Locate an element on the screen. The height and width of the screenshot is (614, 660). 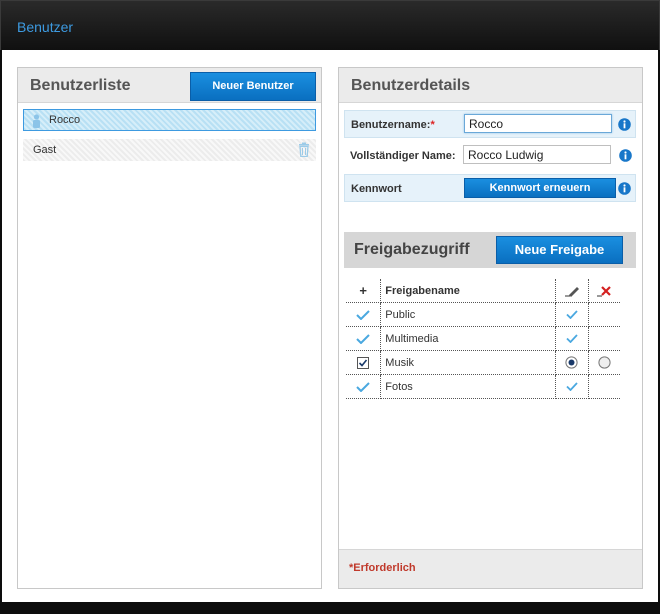
app-title: Benutzer is located at coordinates (45, 27).